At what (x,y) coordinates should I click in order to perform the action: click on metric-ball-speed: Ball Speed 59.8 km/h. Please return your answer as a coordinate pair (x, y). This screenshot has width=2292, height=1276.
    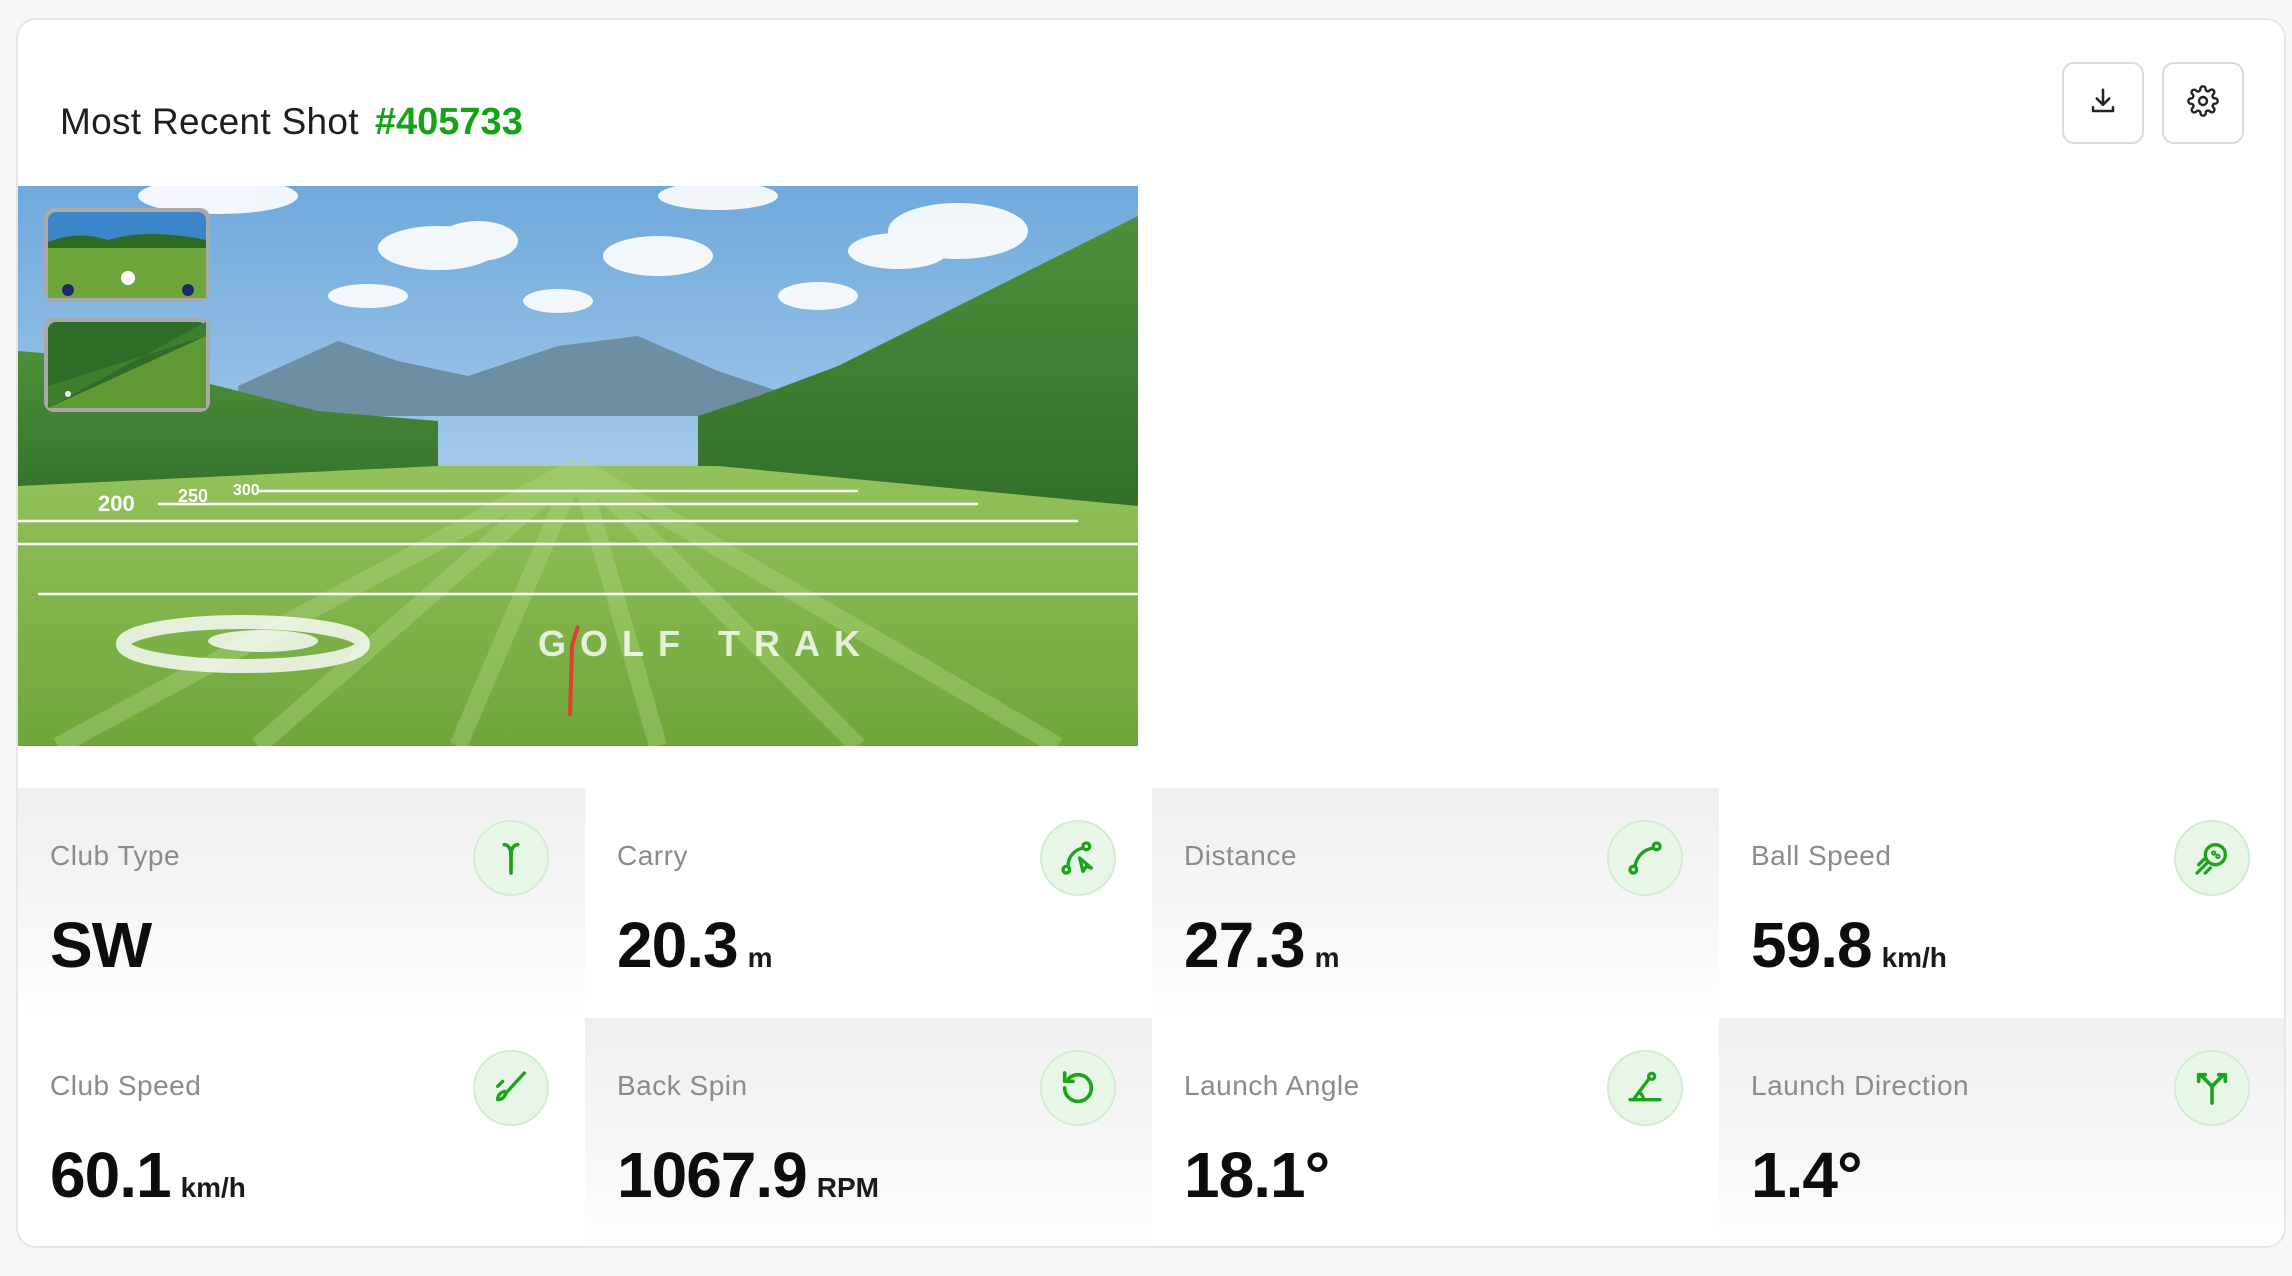
    Looking at the image, I should click on (2001, 903).